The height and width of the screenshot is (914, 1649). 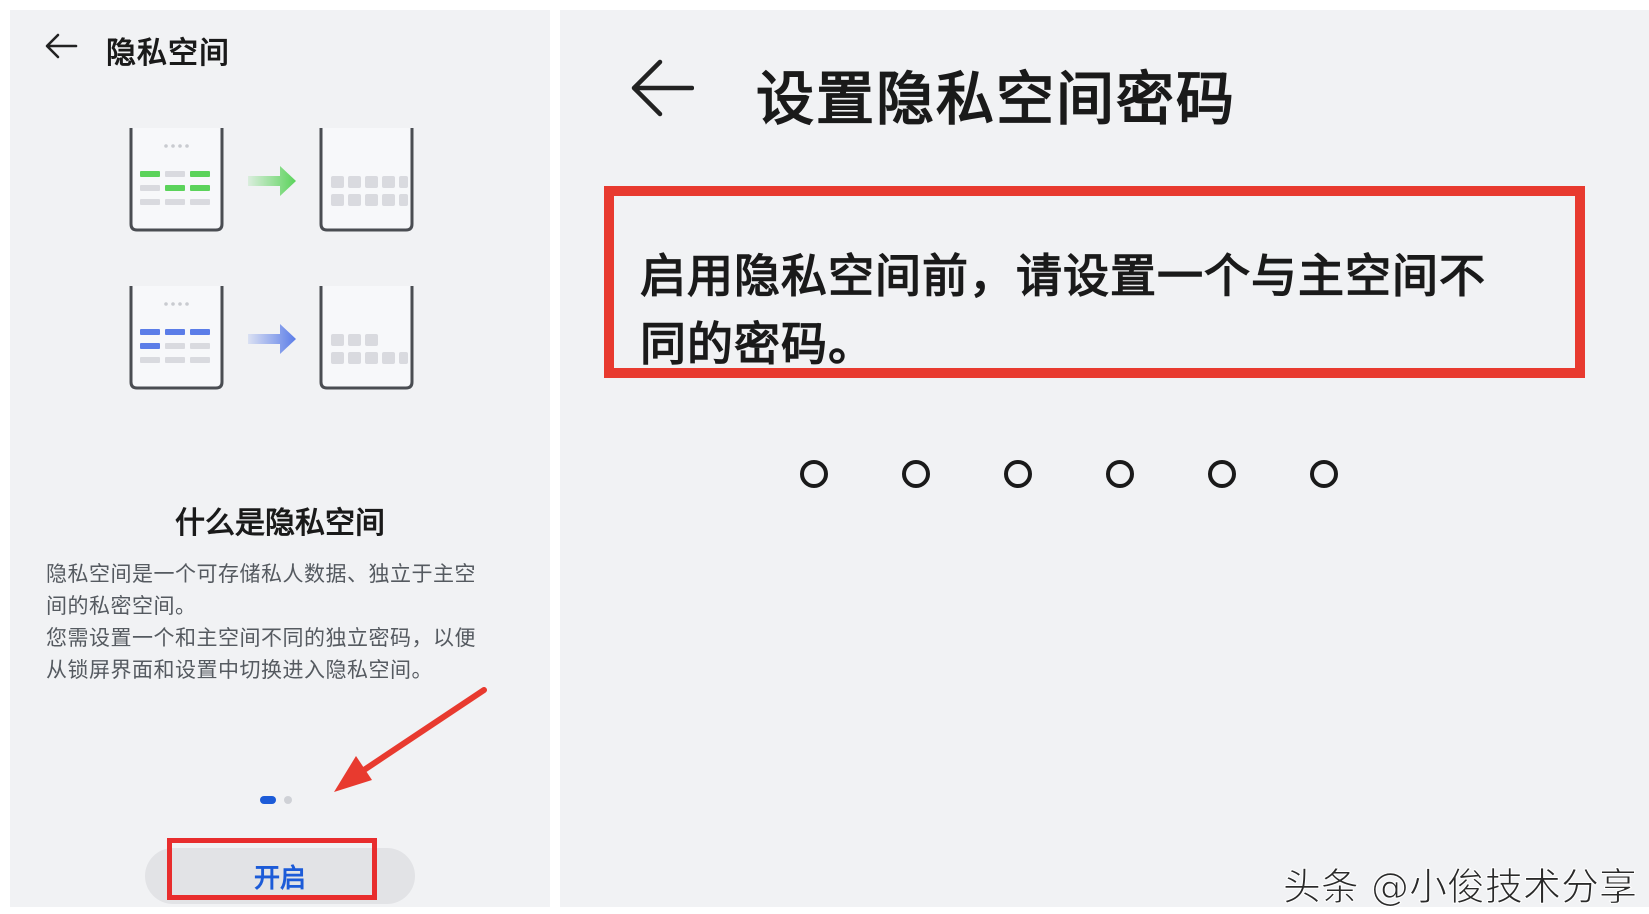 What do you see at coordinates (757, 344) in the screenshot?
I see `password-instruction-line: 同的密码。` at bounding box center [757, 344].